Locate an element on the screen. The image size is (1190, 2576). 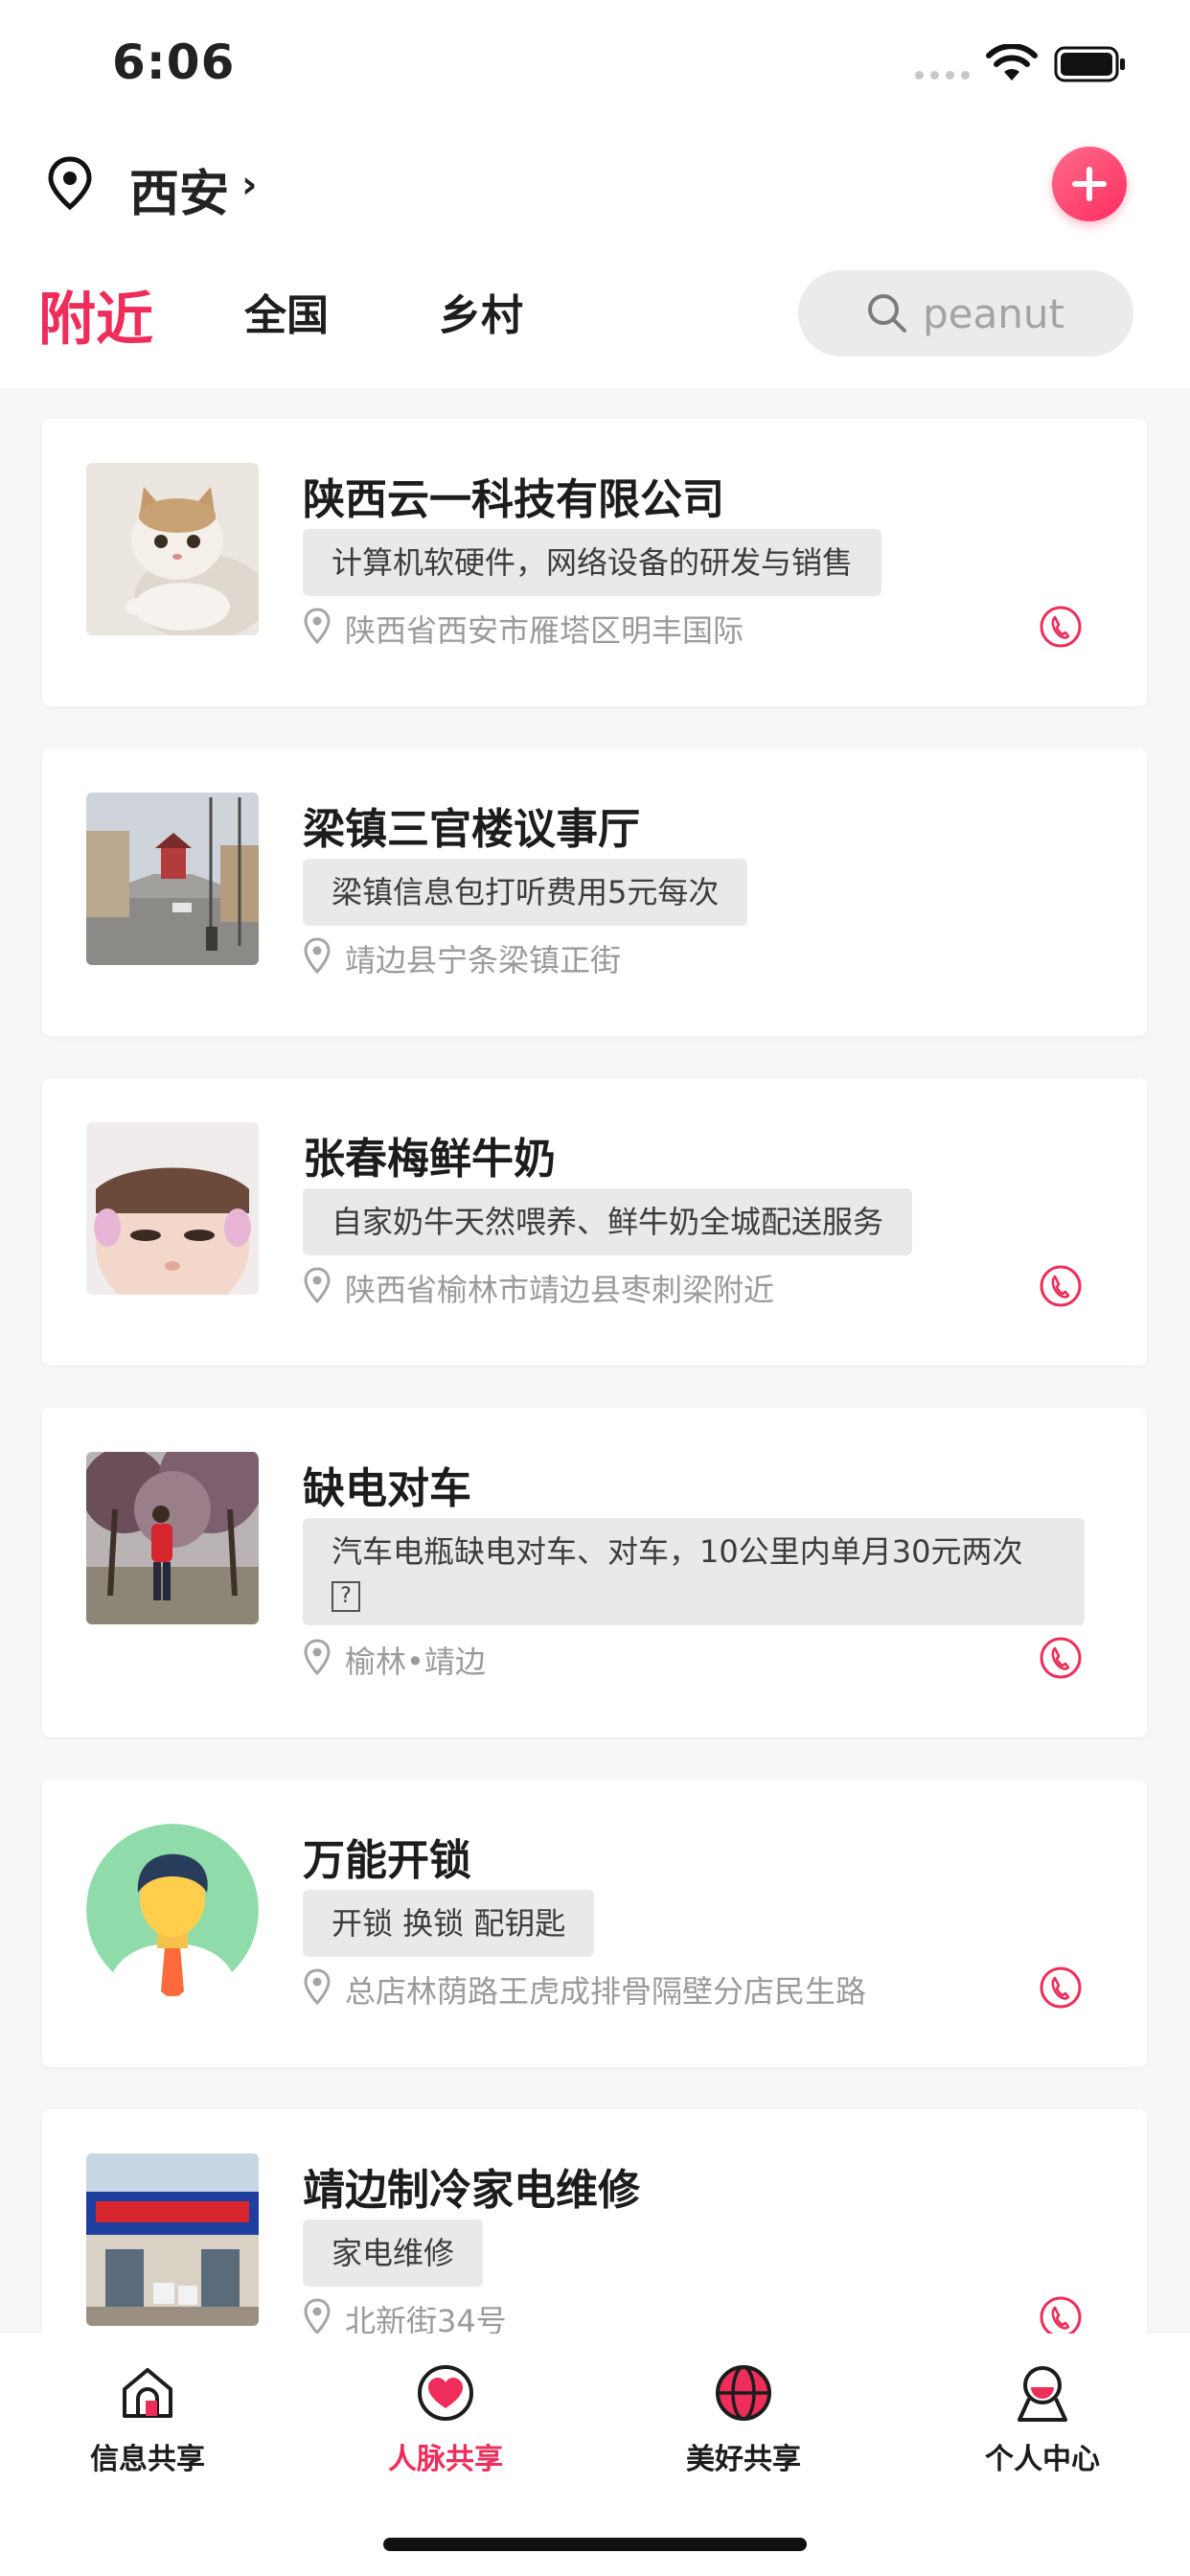
item-tag: 开锁 换锁 配钥匙 is located at coordinates (449, 1924).